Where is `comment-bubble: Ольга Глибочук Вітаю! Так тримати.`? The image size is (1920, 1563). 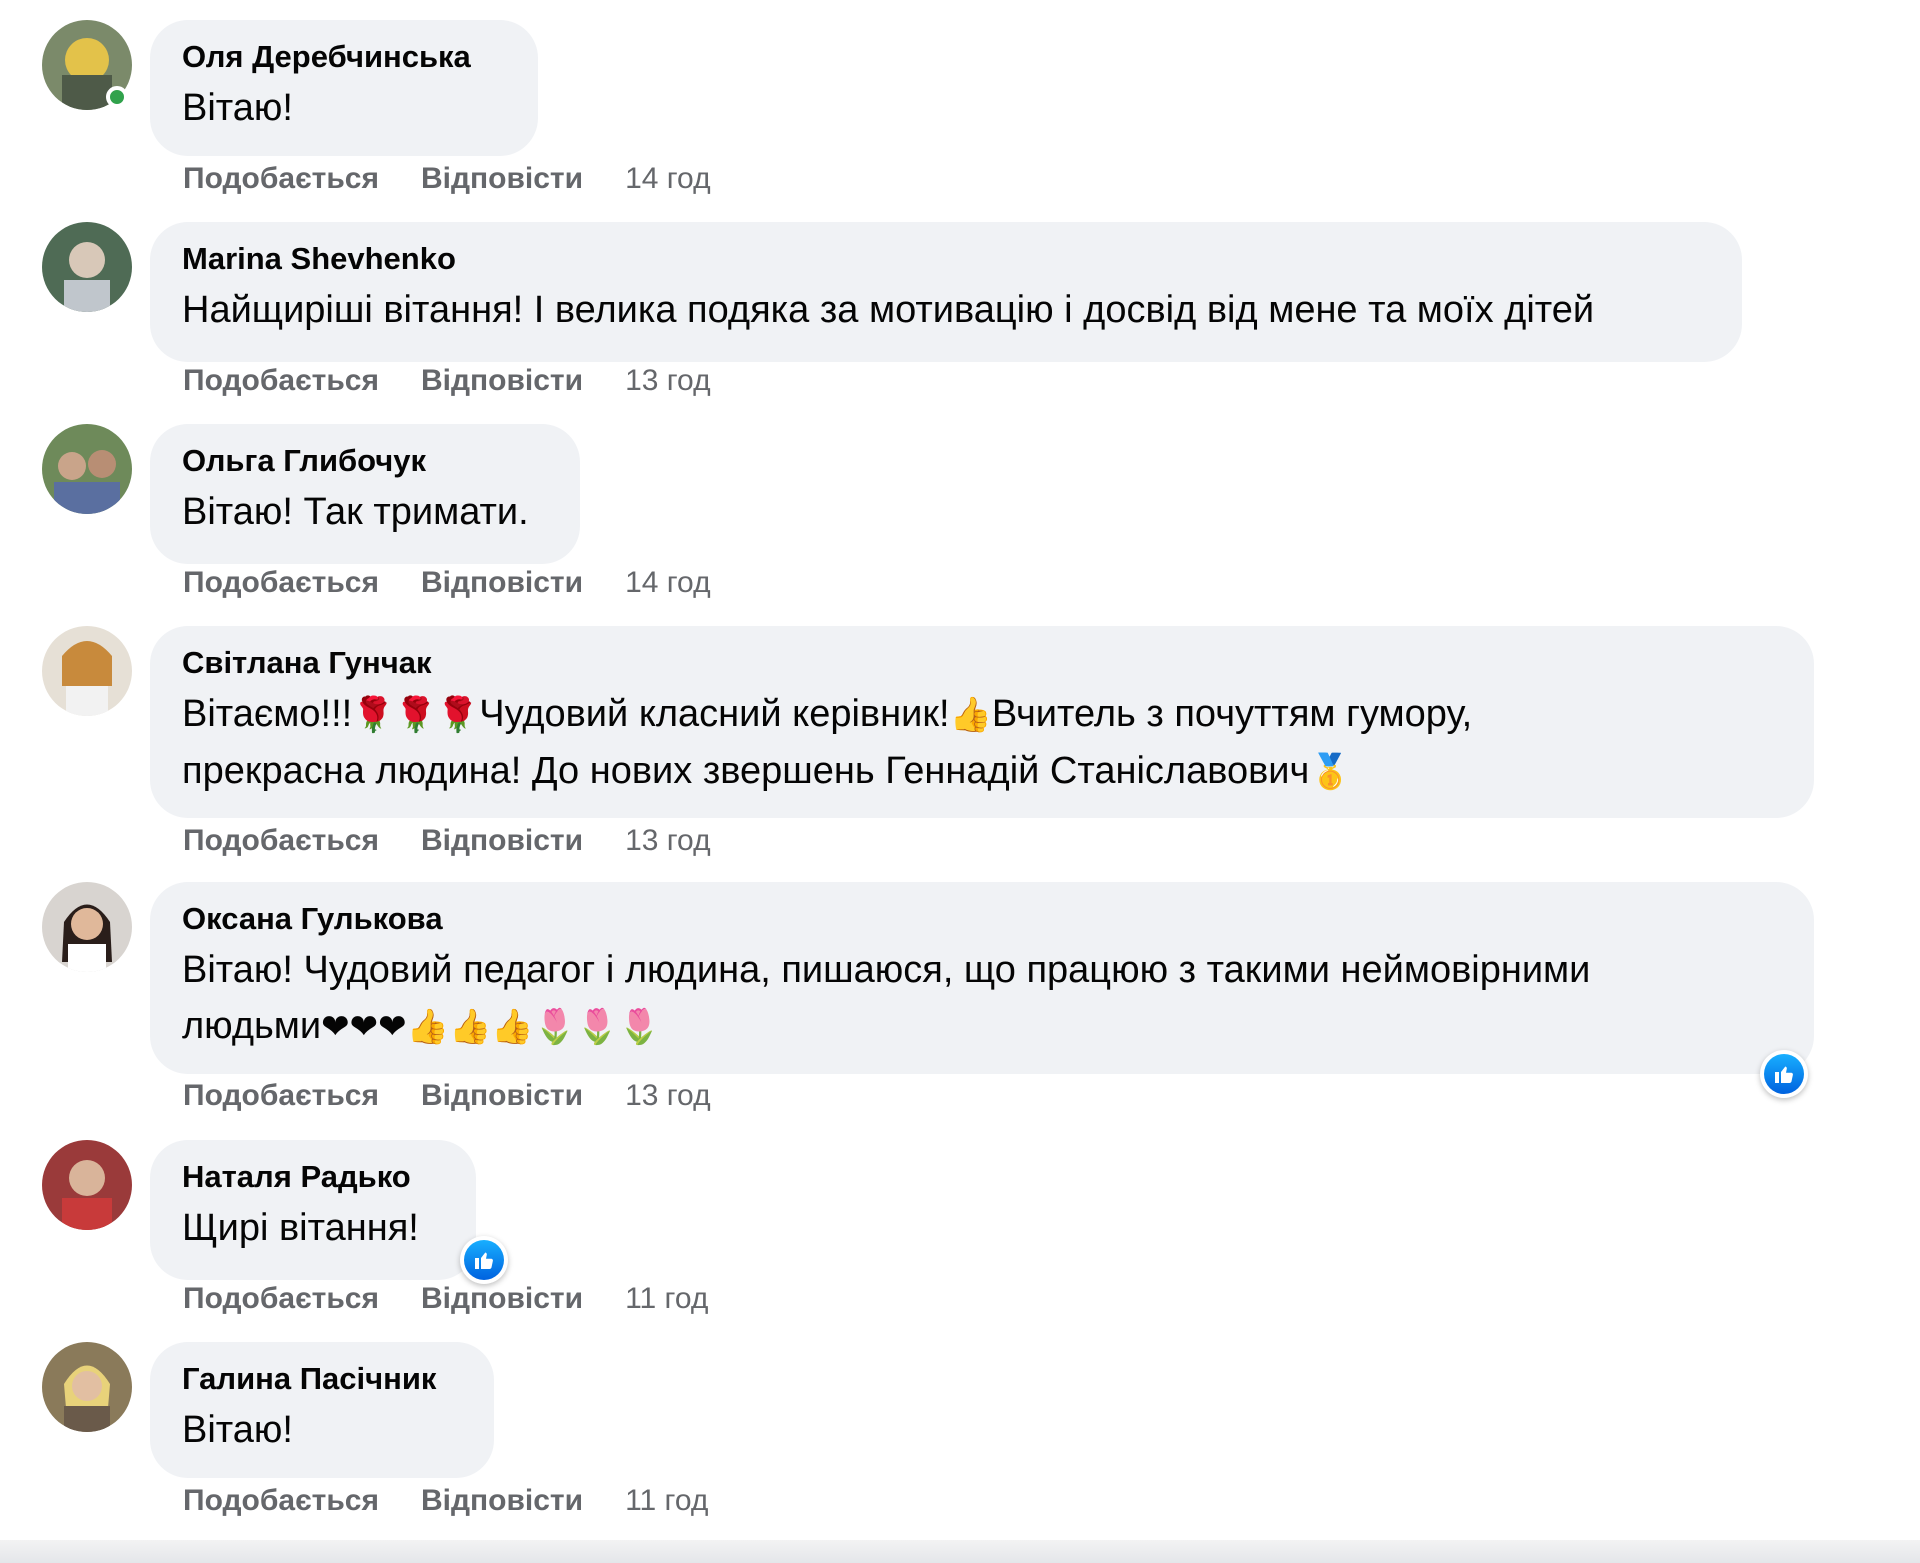 comment-bubble: Ольга Глибочук Вітаю! Так тримати. is located at coordinates (365, 494).